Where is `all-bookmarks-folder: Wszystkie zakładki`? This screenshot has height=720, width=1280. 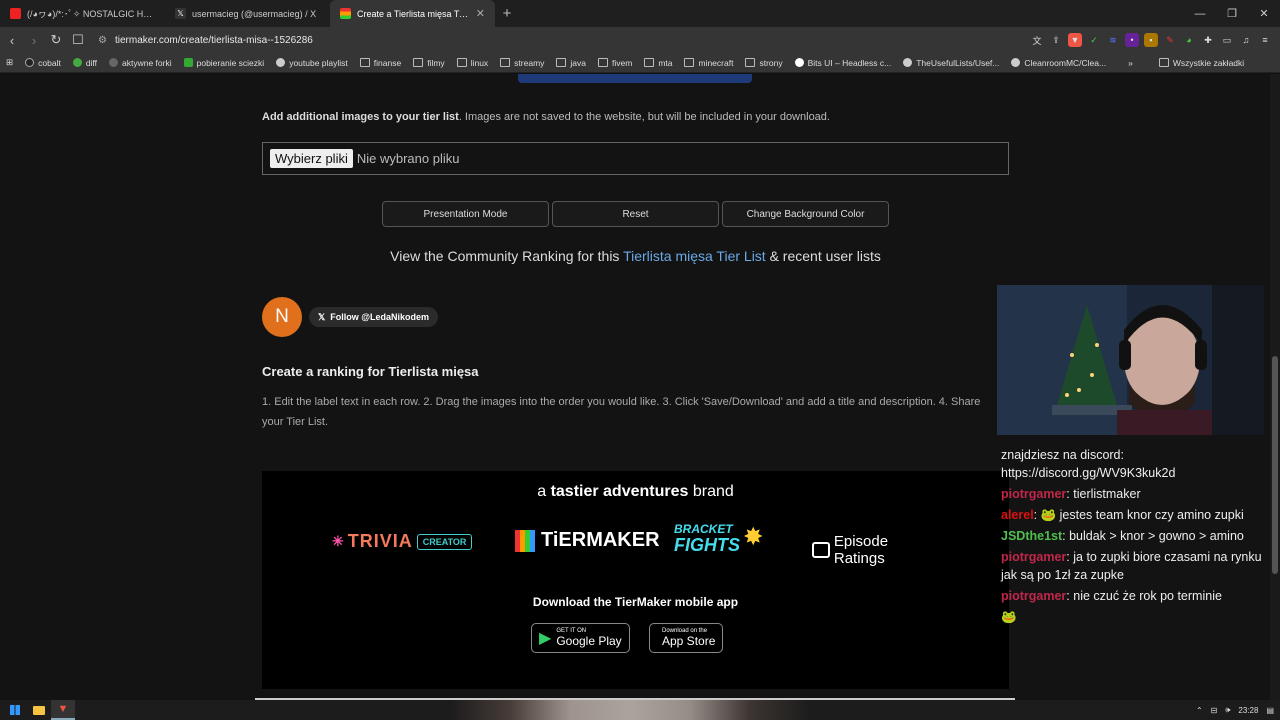 all-bookmarks-folder: Wszystkie zakładki is located at coordinates (1201, 63).